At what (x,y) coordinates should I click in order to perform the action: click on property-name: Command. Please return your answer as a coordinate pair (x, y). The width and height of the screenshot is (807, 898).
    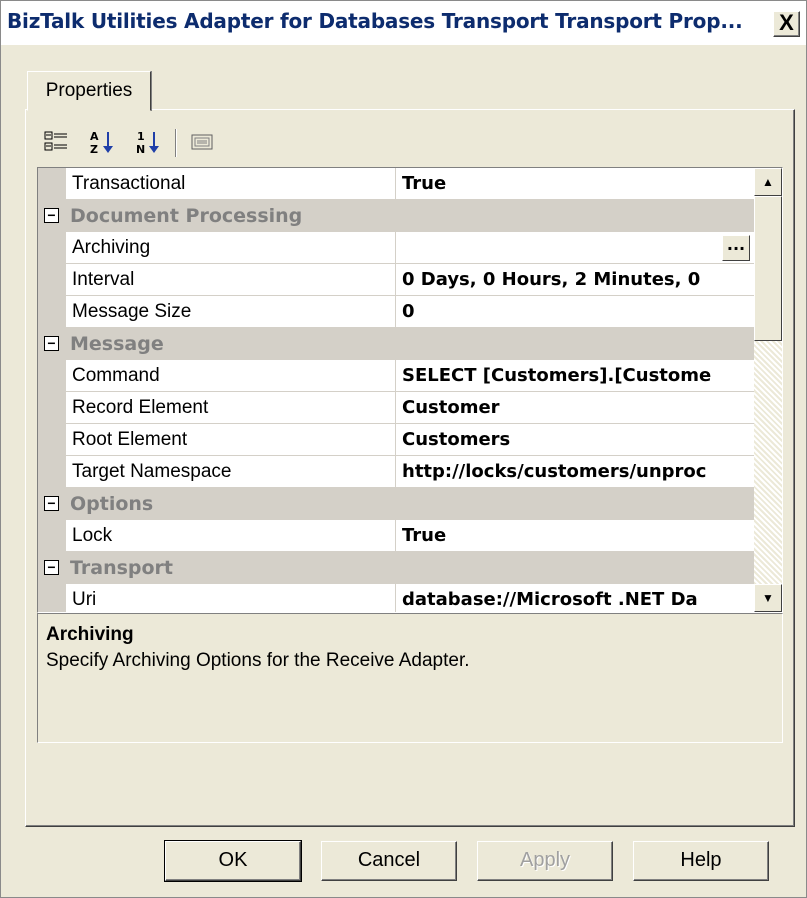
    Looking at the image, I should click on (231, 376).